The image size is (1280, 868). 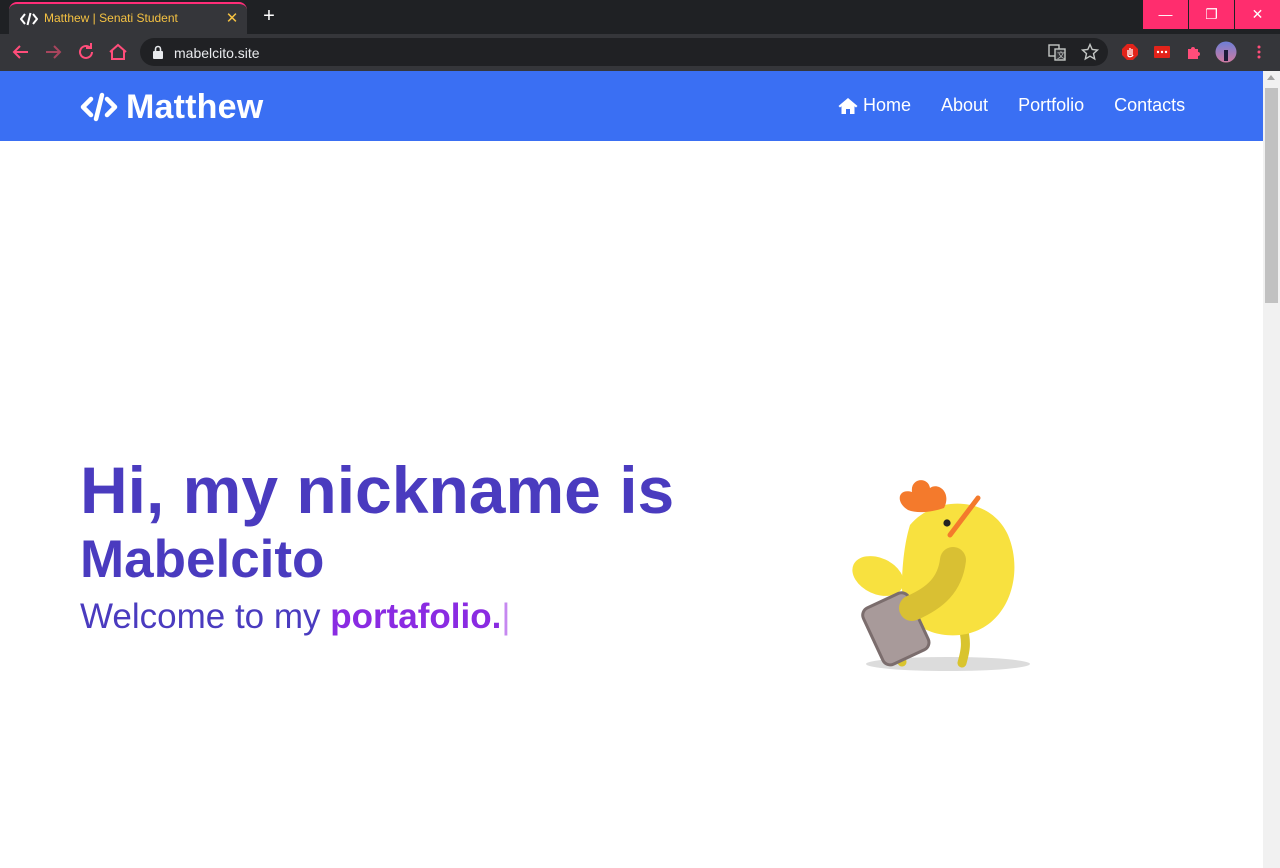 What do you see at coordinates (53, 52) in the screenshot?
I see `forward-icon` at bounding box center [53, 52].